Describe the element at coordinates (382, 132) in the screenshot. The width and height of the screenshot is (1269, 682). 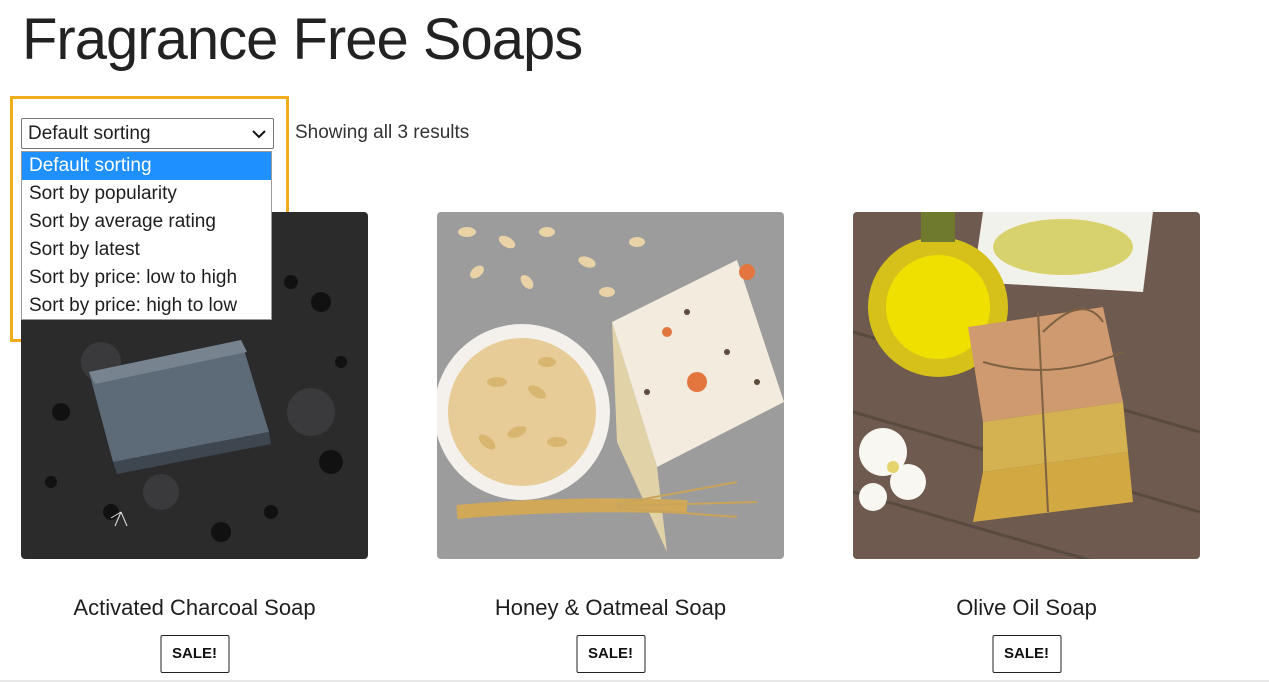
I see `result-count: Showing all 3 results` at that location.